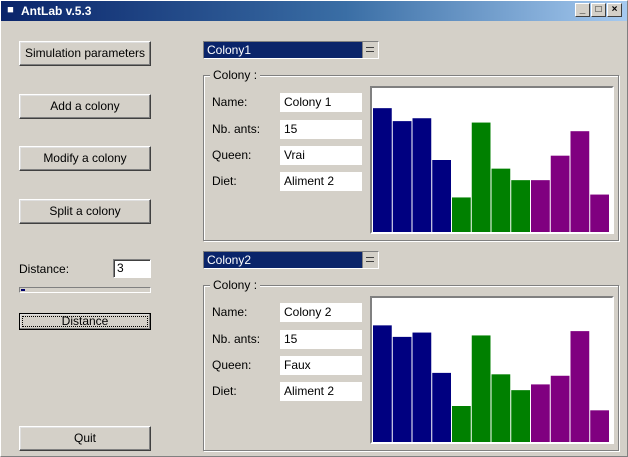 The image size is (628, 457). I want to click on colony2-selector-value: Colony2, so click(229, 260).